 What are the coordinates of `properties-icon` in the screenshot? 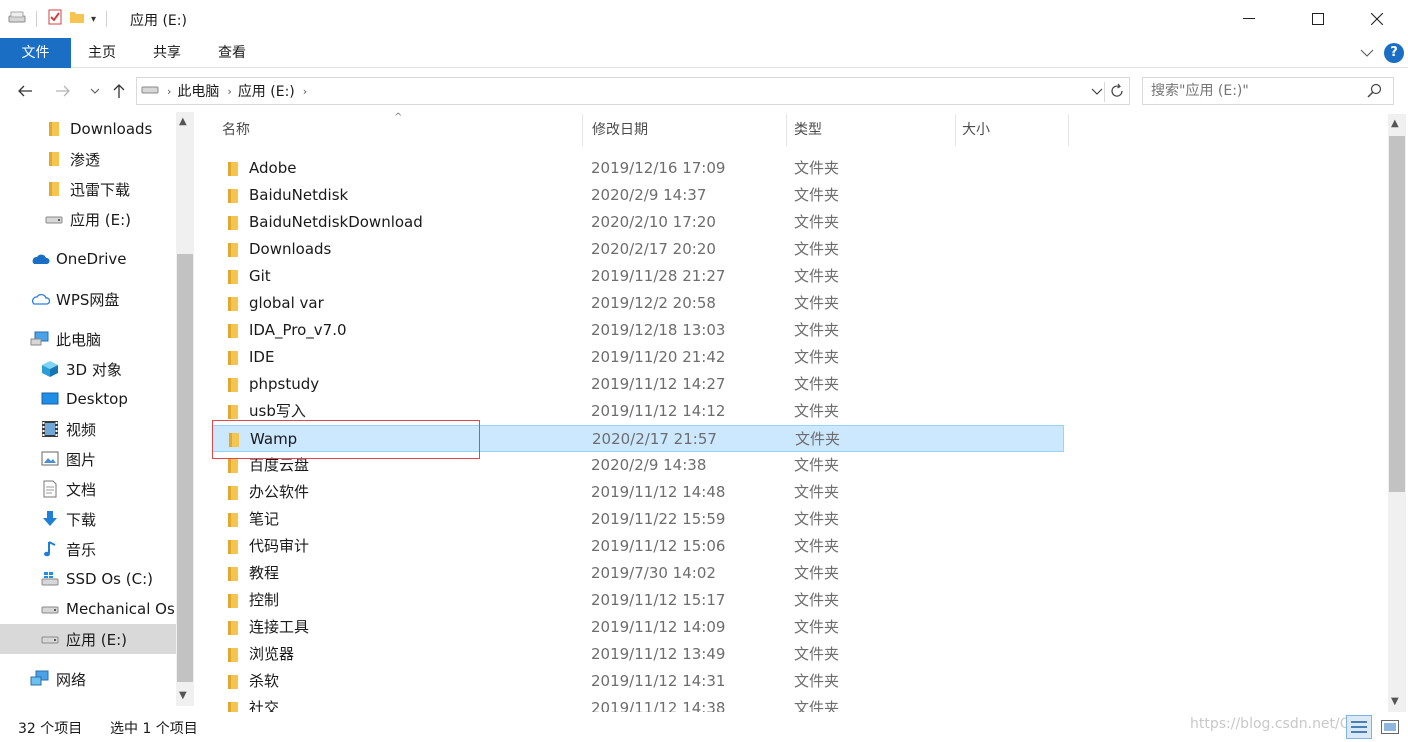 It's located at (55, 19).